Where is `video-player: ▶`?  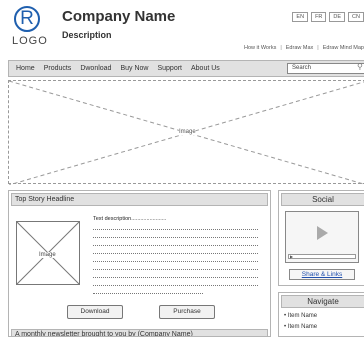
video-player: ▶ is located at coordinates (322, 237).